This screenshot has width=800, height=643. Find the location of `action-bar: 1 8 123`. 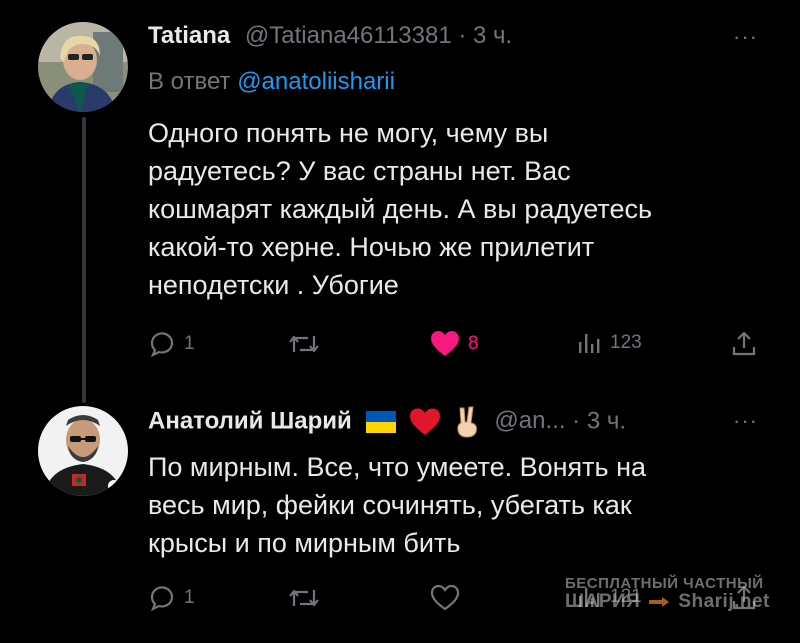

action-bar: 1 8 123 is located at coordinates (458, 345).